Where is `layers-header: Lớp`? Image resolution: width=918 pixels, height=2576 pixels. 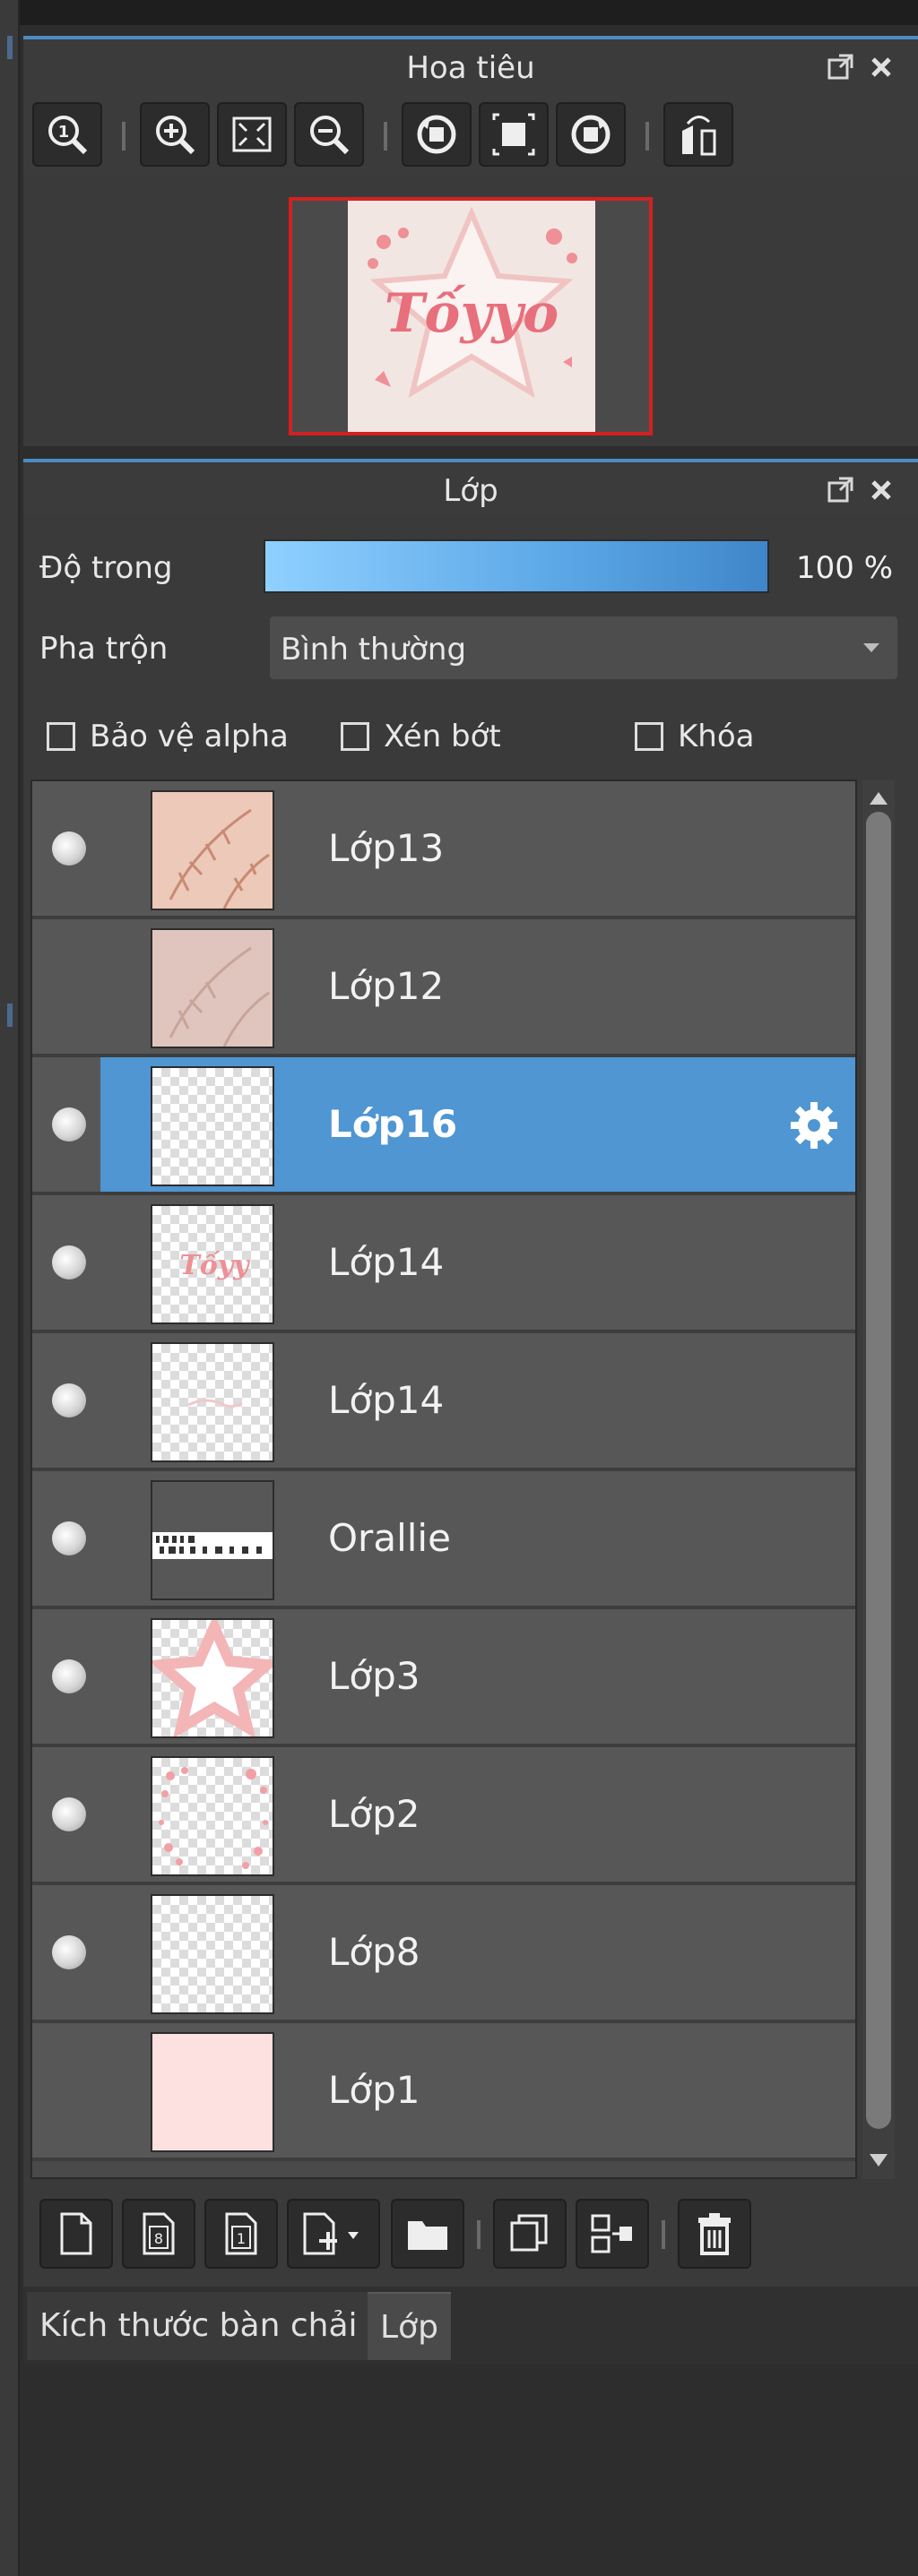
layers-header: Lớp is located at coordinates (470, 486).